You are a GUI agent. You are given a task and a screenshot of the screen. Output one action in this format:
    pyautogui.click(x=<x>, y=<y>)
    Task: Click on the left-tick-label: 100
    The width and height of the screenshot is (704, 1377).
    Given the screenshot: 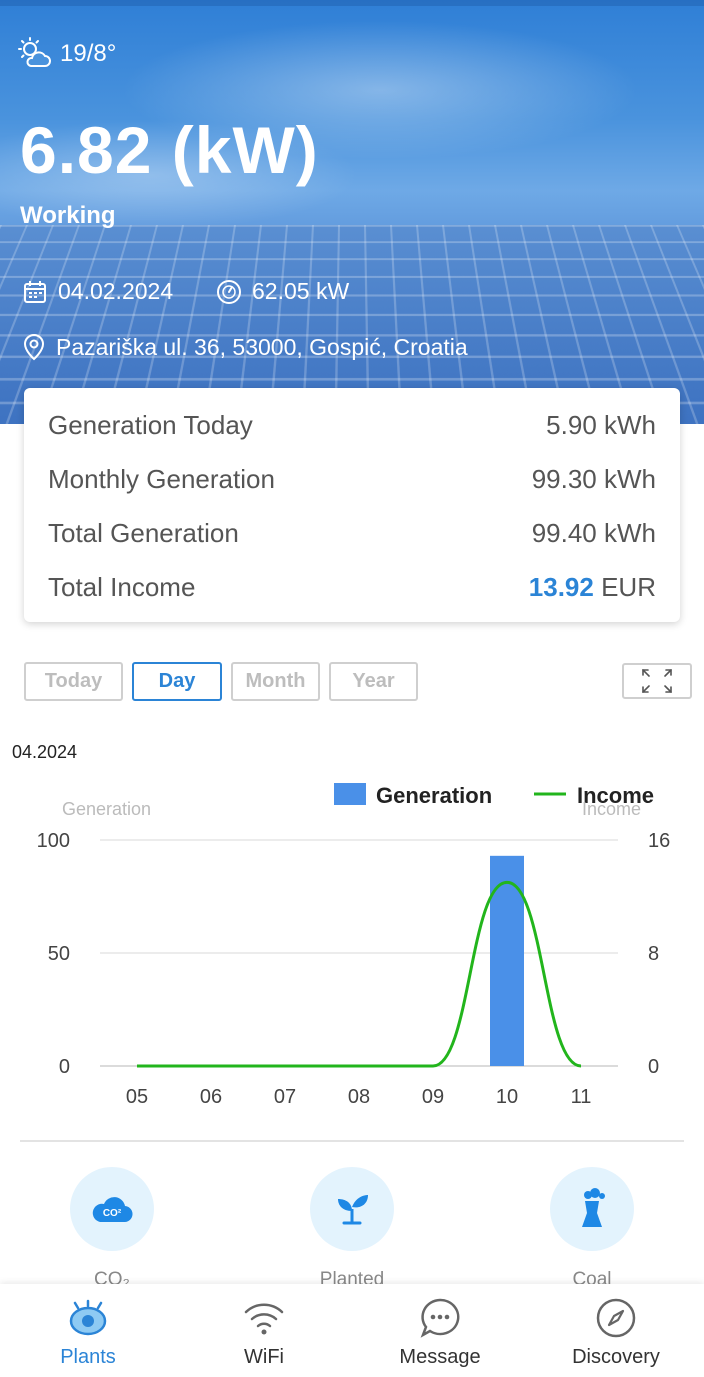 What is the action you would take?
    pyautogui.click(x=53, y=841)
    